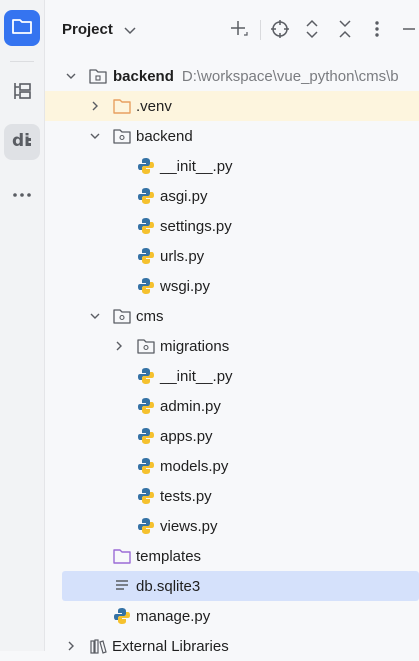 Image resolution: width=419 pixels, height=661 pixels. What do you see at coordinates (232, 256) in the screenshot?
I see `tree-row-file: urls.py` at bounding box center [232, 256].